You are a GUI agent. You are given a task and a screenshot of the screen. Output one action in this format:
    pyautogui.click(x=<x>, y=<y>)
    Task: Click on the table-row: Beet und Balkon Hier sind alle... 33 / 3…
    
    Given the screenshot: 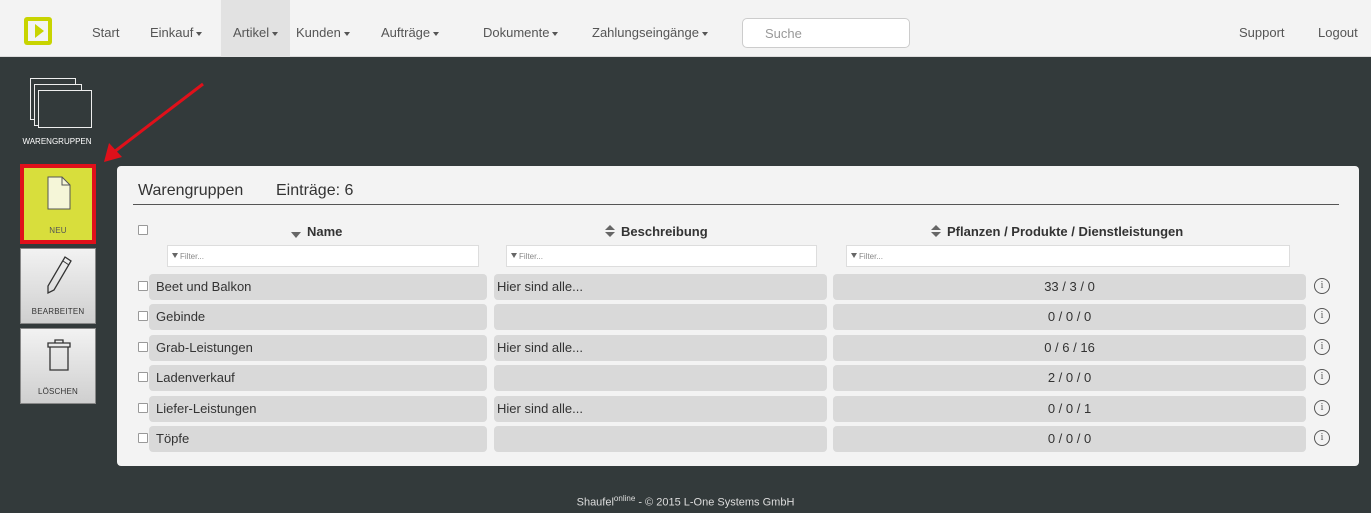 What is the action you would take?
    pyautogui.click(x=738, y=287)
    